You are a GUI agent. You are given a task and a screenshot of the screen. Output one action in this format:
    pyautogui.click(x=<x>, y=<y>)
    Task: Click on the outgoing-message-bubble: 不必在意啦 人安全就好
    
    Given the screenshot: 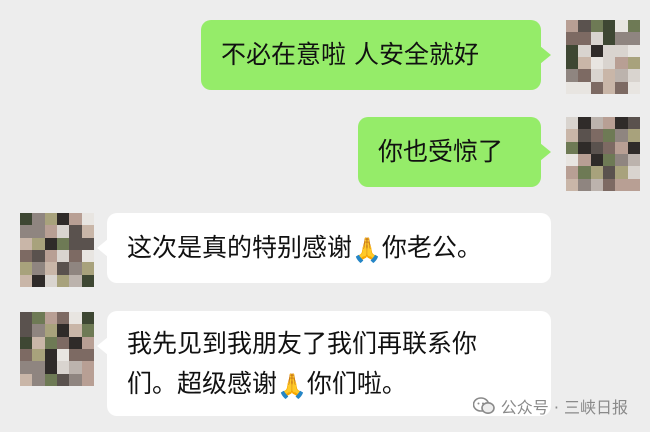 What is the action you would take?
    pyautogui.click(x=376, y=55)
    